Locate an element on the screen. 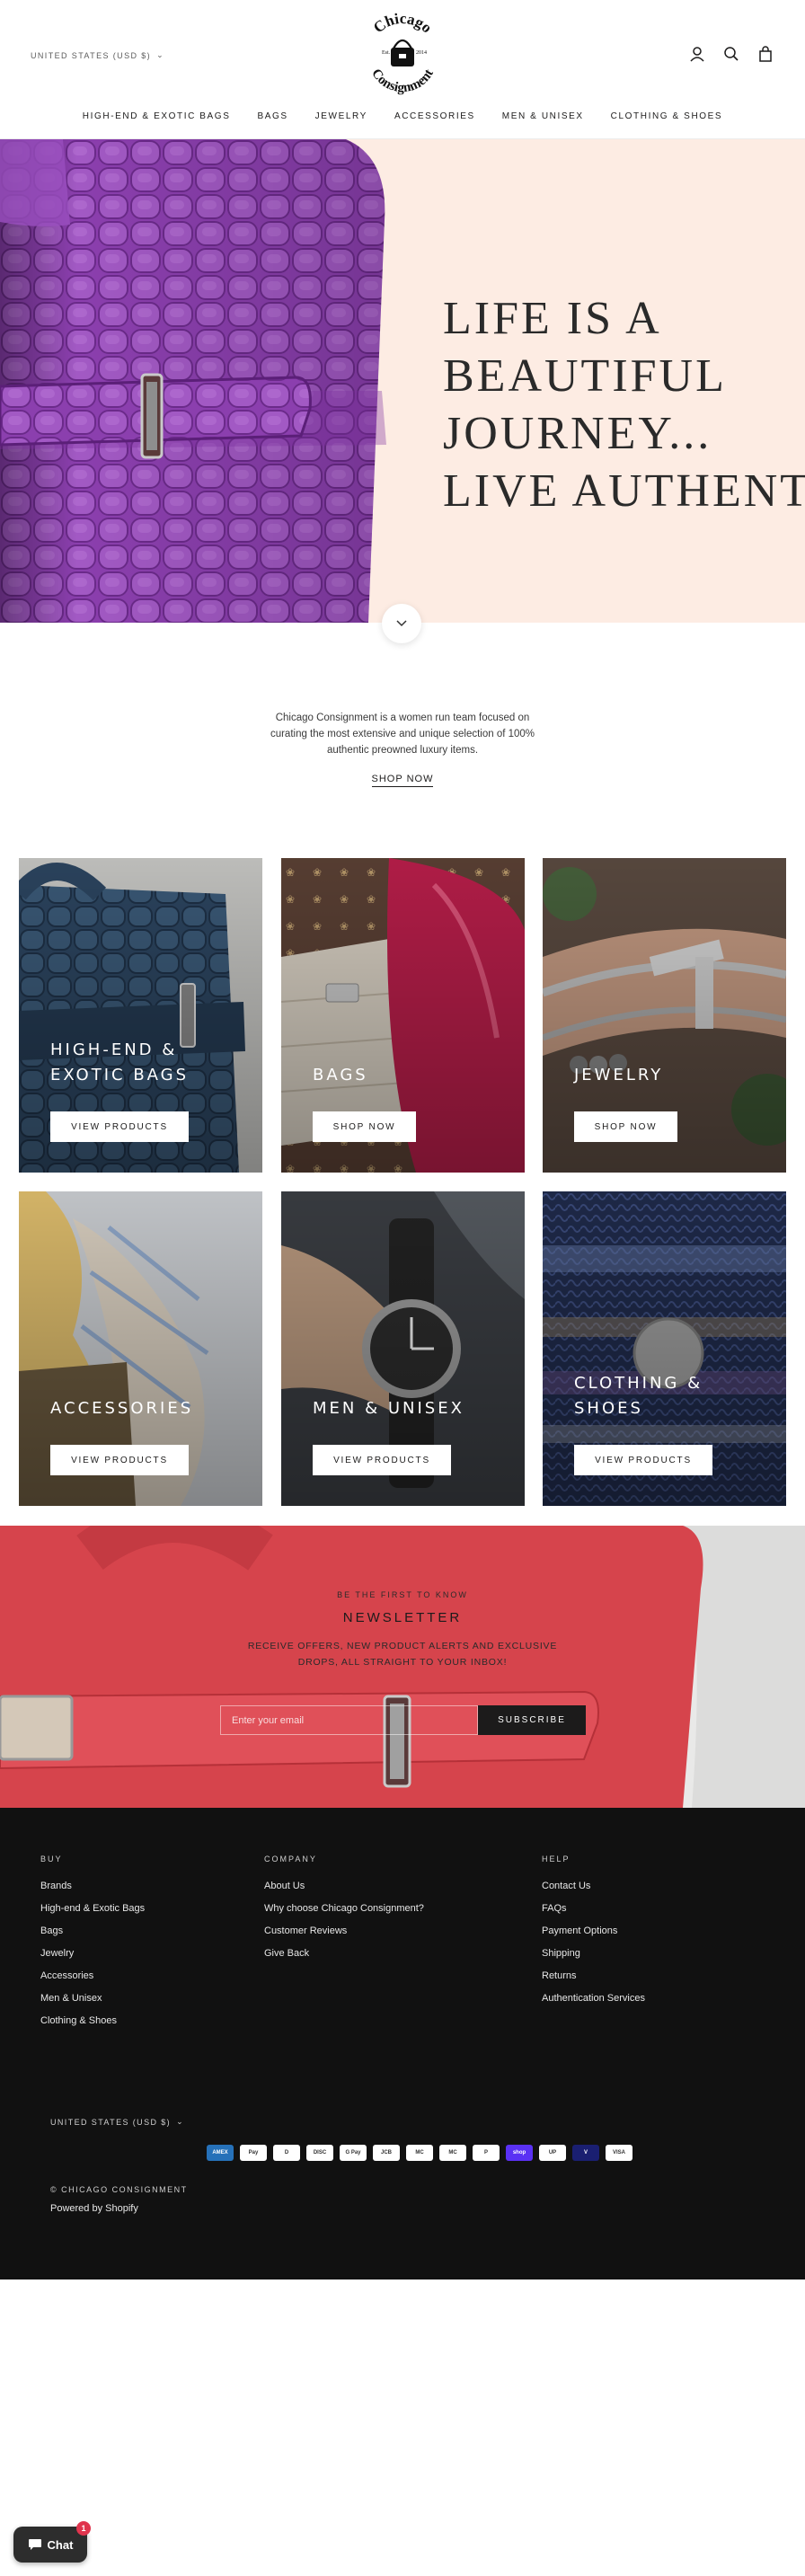  footer-link: Accessories is located at coordinates (92, 1981).